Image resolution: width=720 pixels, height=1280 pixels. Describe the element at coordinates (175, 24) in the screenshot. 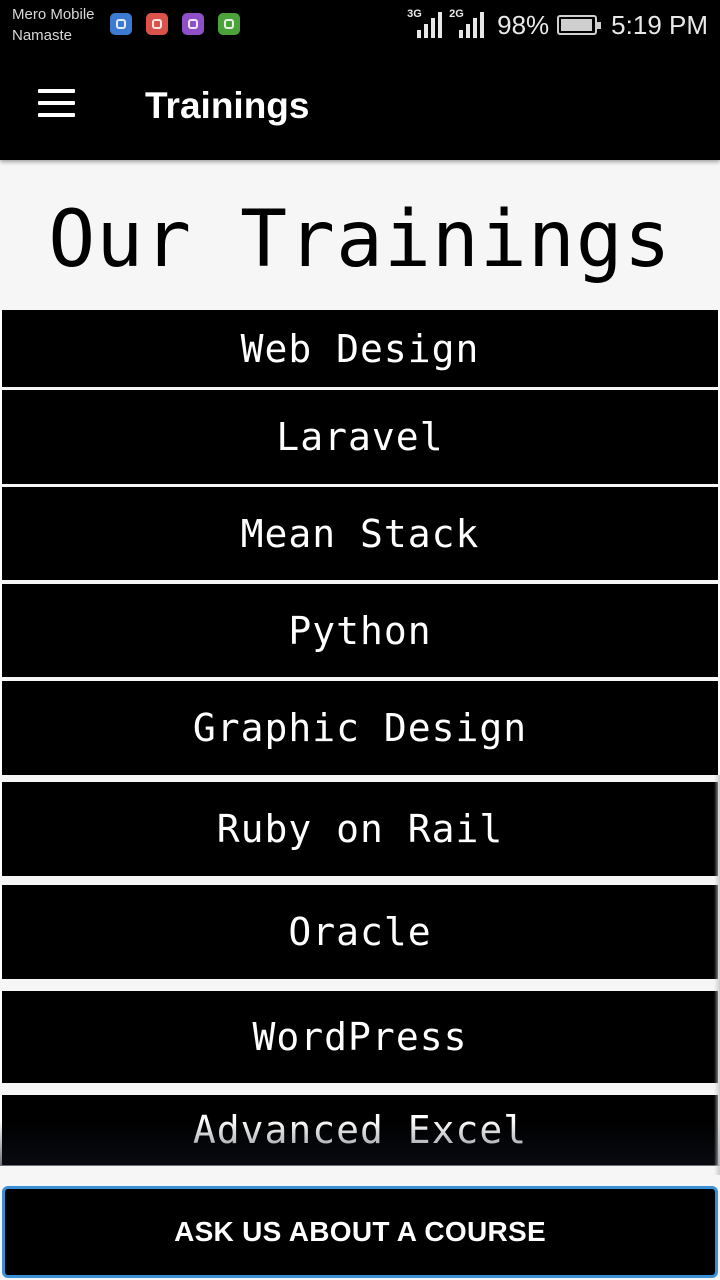

I see `notification-icons` at that location.